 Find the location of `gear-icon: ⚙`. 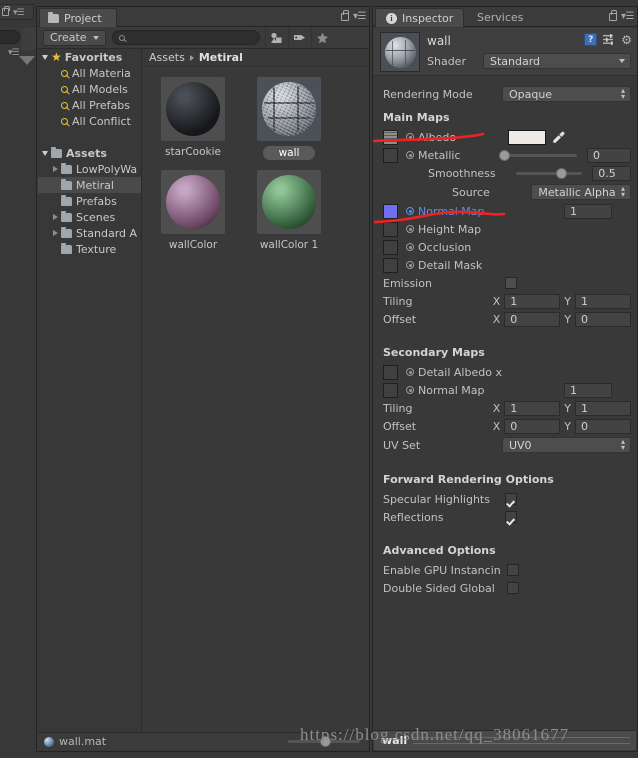

gear-icon: ⚙ is located at coordinates (626, 40).